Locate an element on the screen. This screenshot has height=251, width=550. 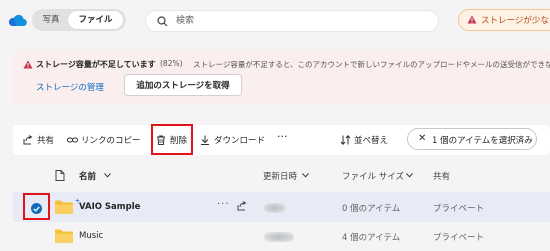
view-toggle: 写真 ファイル is located at coordinates (79, 20).